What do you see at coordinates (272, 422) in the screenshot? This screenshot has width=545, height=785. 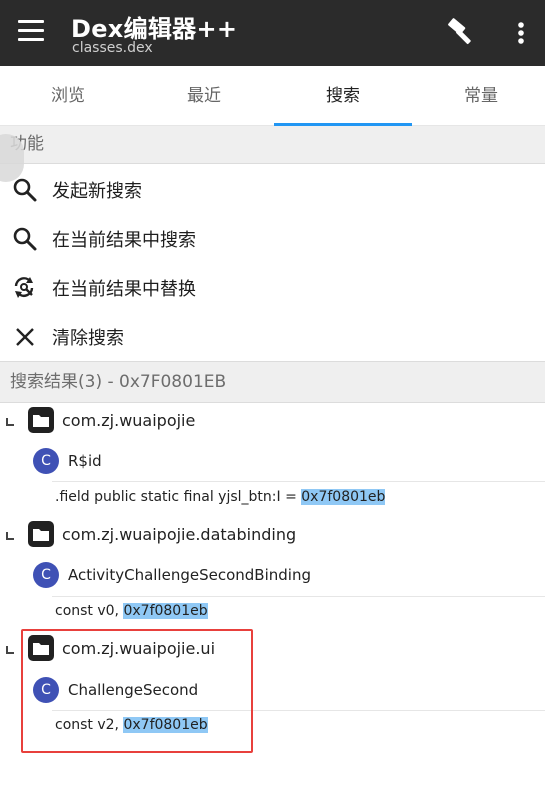 I see `package-node: com.zj.wuaipojie` at bounding box center [272, 422].